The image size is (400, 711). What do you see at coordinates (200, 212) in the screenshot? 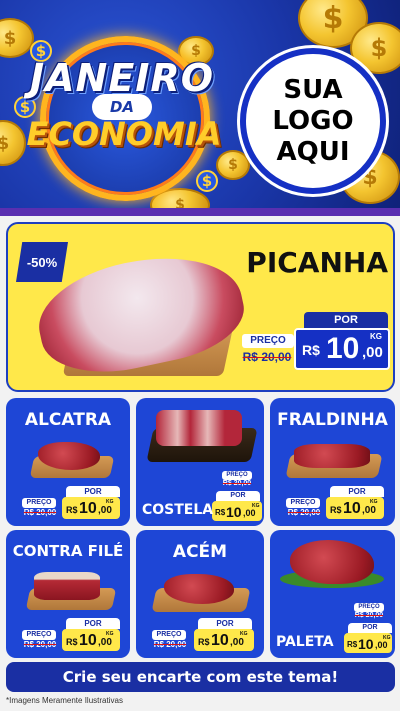
I see `header-divider` at bounding box center [200, 212].